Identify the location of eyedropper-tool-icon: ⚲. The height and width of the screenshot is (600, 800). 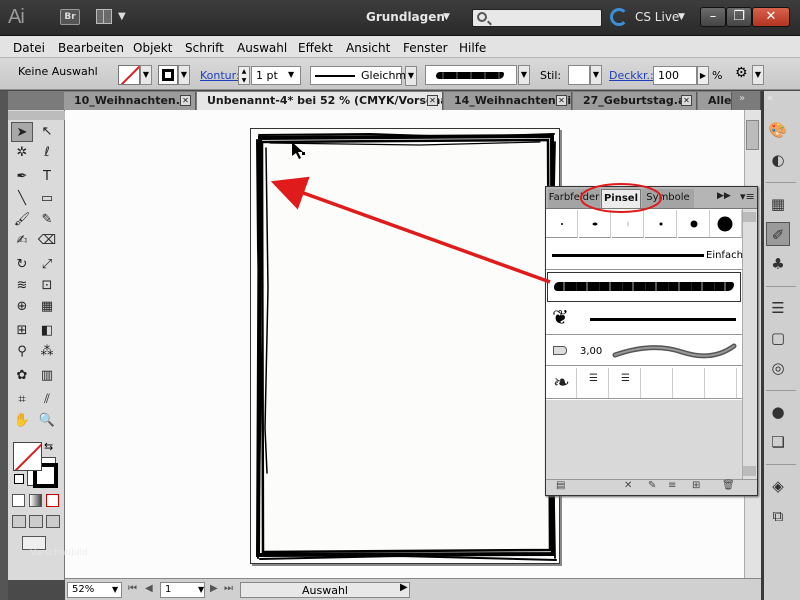
(22, 352).